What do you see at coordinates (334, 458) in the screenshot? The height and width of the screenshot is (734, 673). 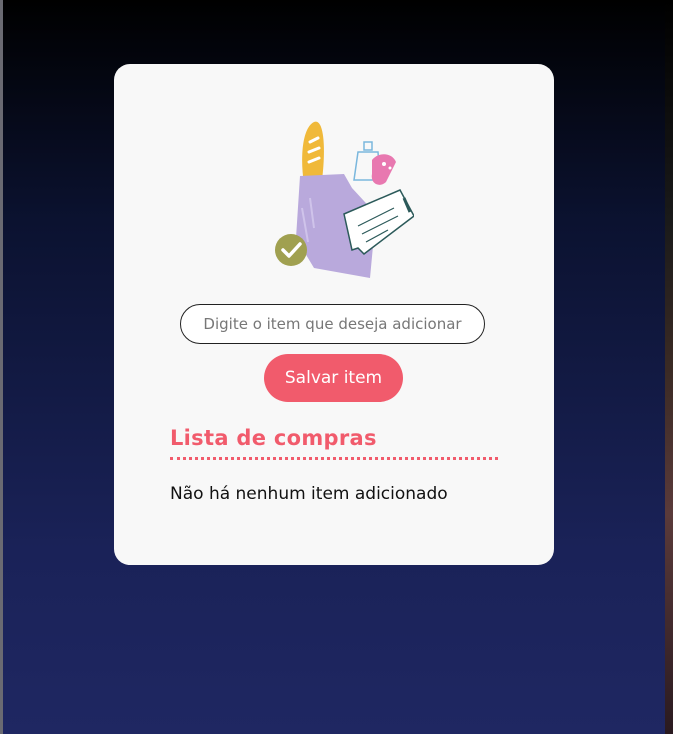 I see `list-divider` at bounding box center [334, 458].